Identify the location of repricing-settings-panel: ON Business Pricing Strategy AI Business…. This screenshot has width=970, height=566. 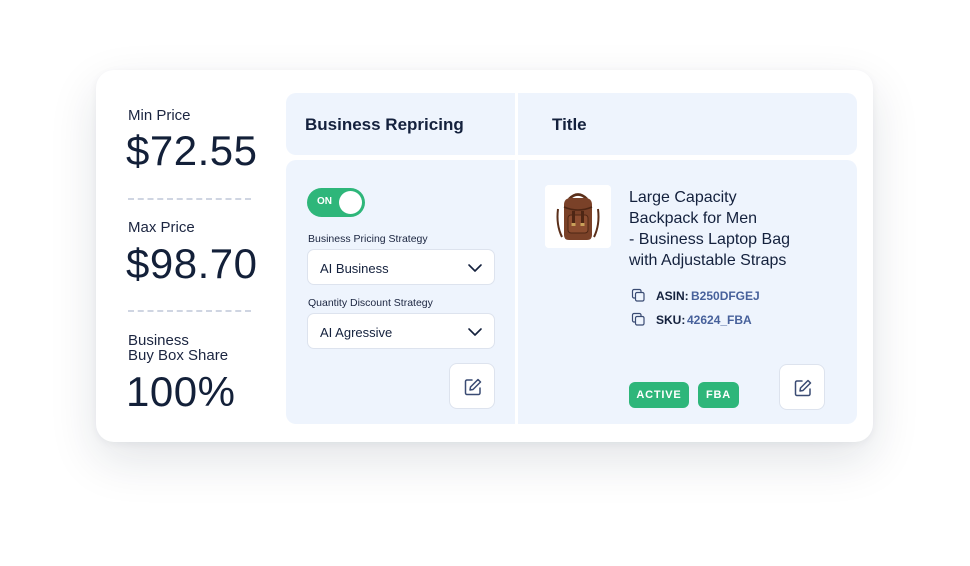
(400, 292).